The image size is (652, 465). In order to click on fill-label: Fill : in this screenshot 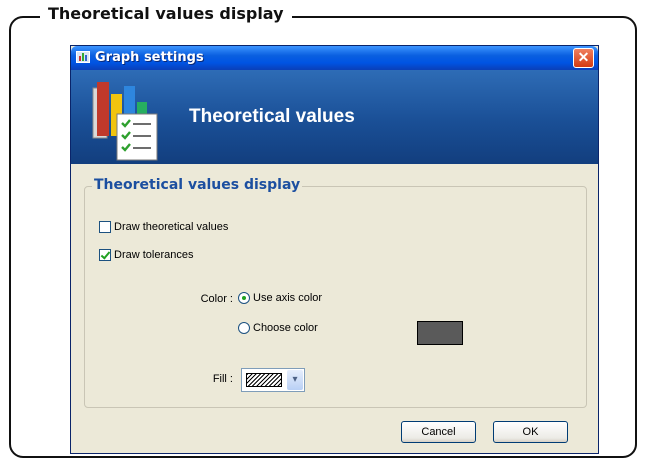, I will do `click(222, 379)`.